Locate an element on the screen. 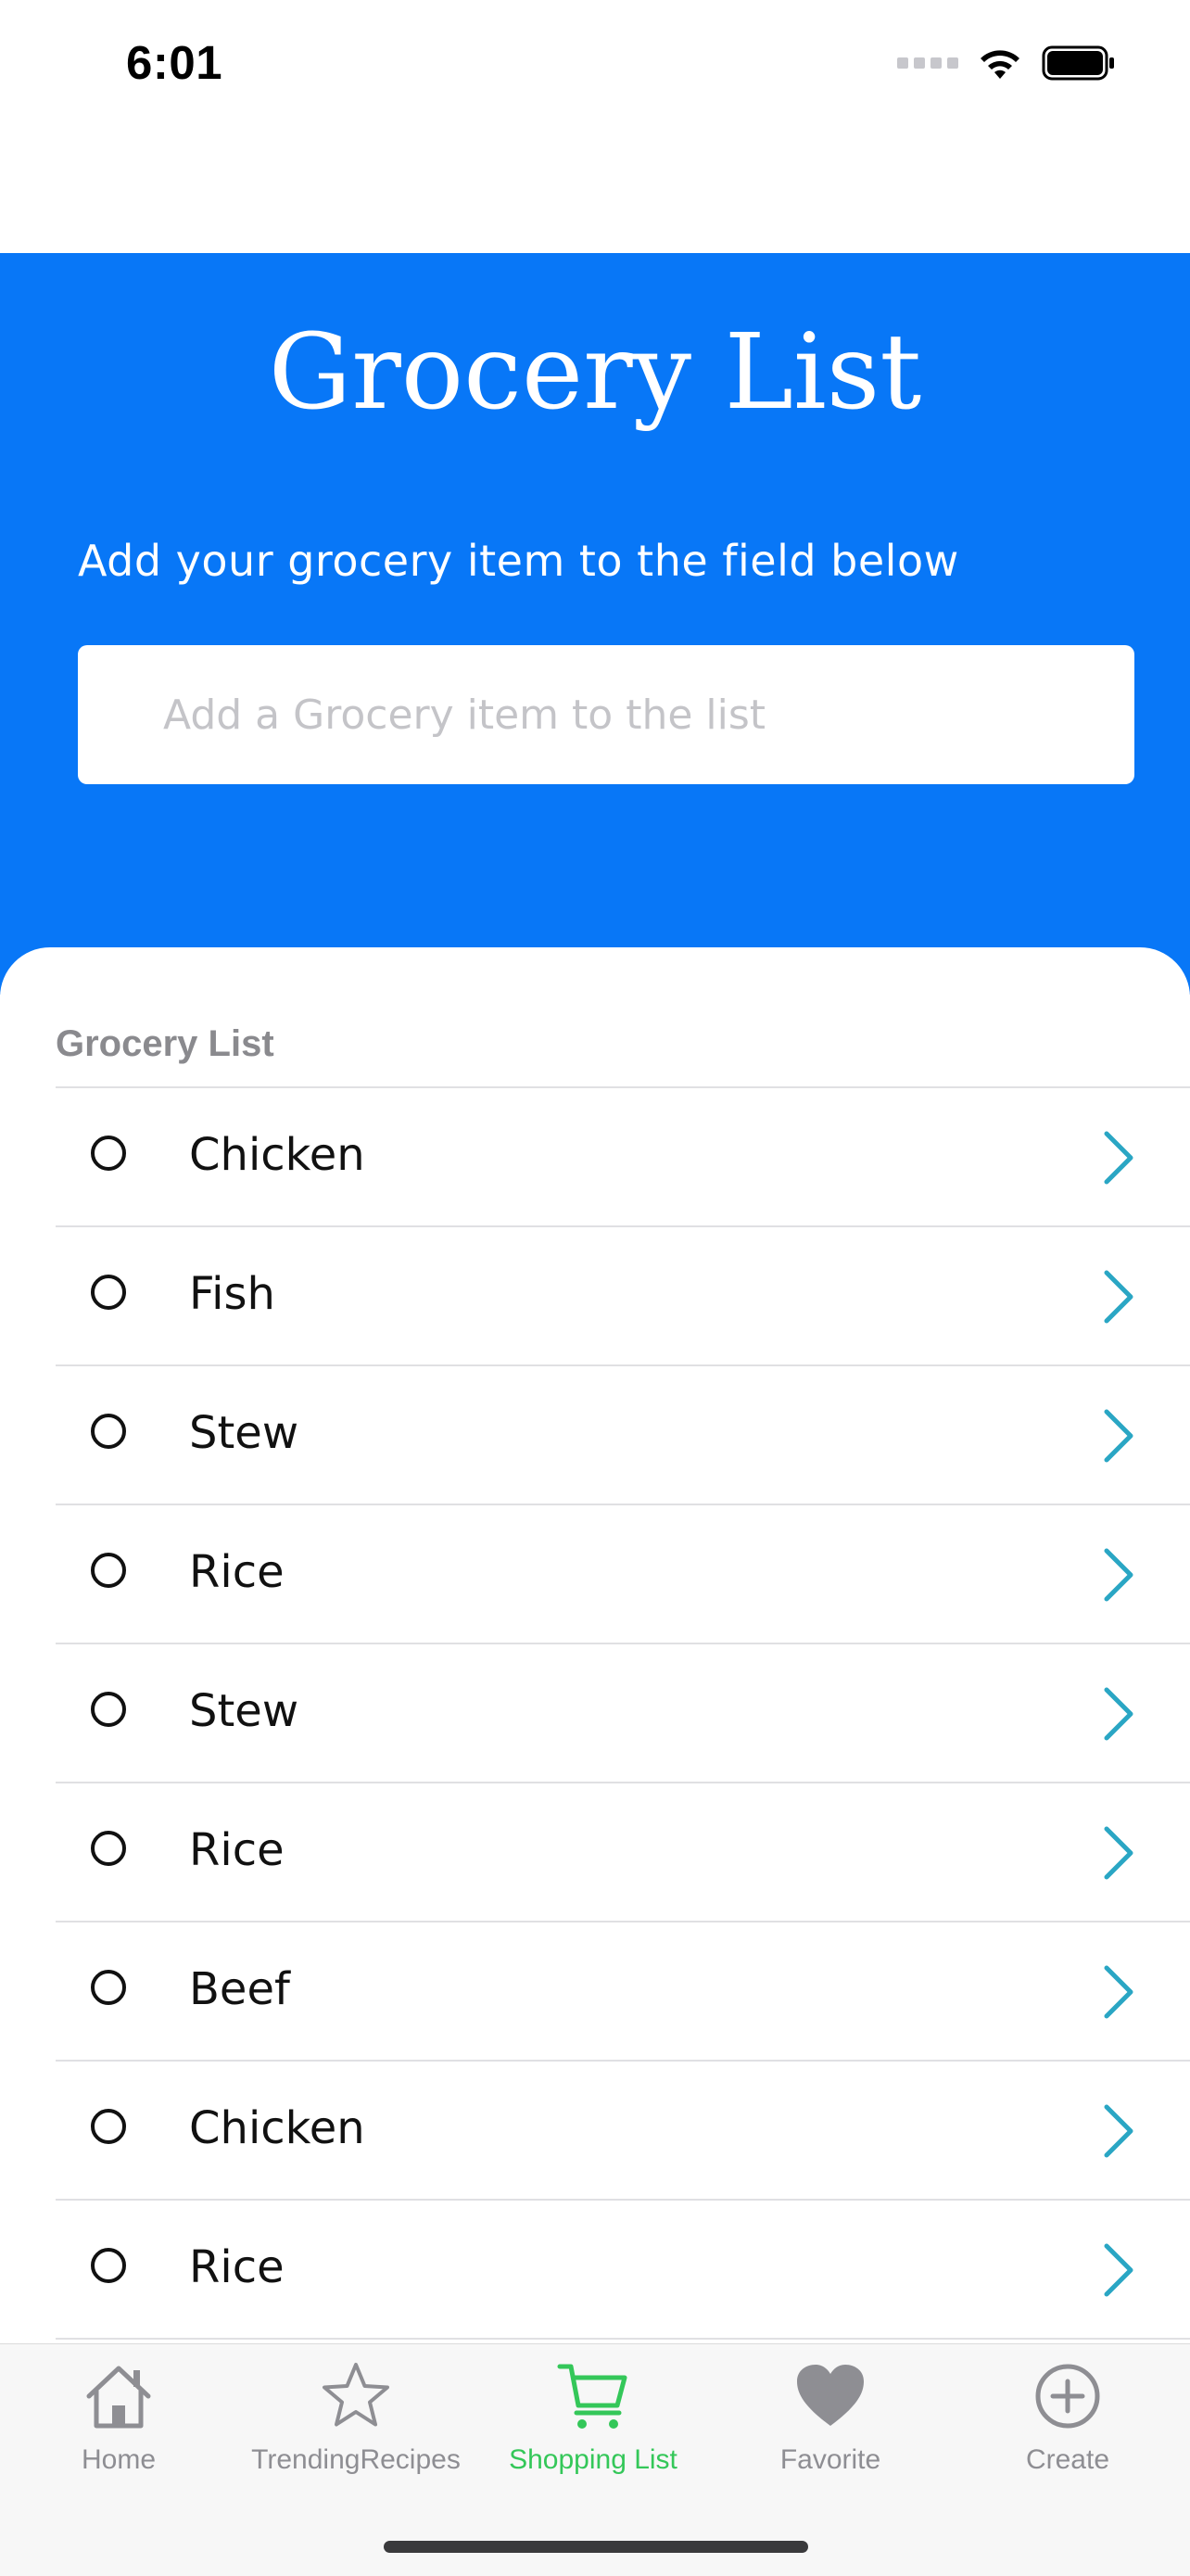 The image size is (1190, 2576). tab-home: Home is located at coordinates (118, 2428).